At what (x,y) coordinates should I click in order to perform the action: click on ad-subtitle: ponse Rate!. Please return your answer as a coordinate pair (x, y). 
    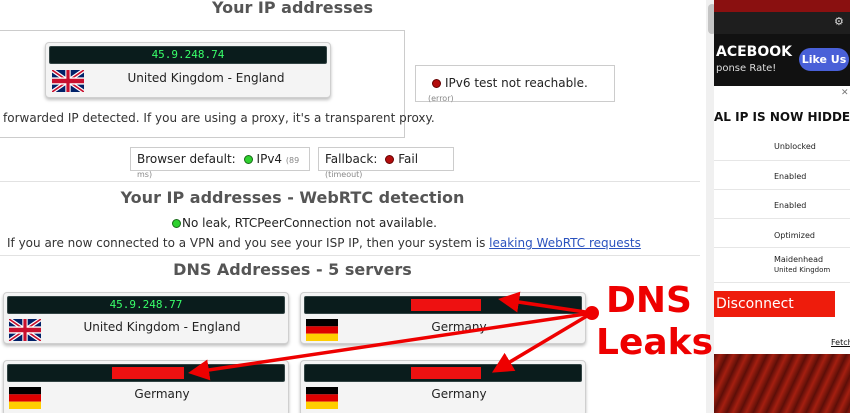
    Looking at the image, I should click on (746, 68).